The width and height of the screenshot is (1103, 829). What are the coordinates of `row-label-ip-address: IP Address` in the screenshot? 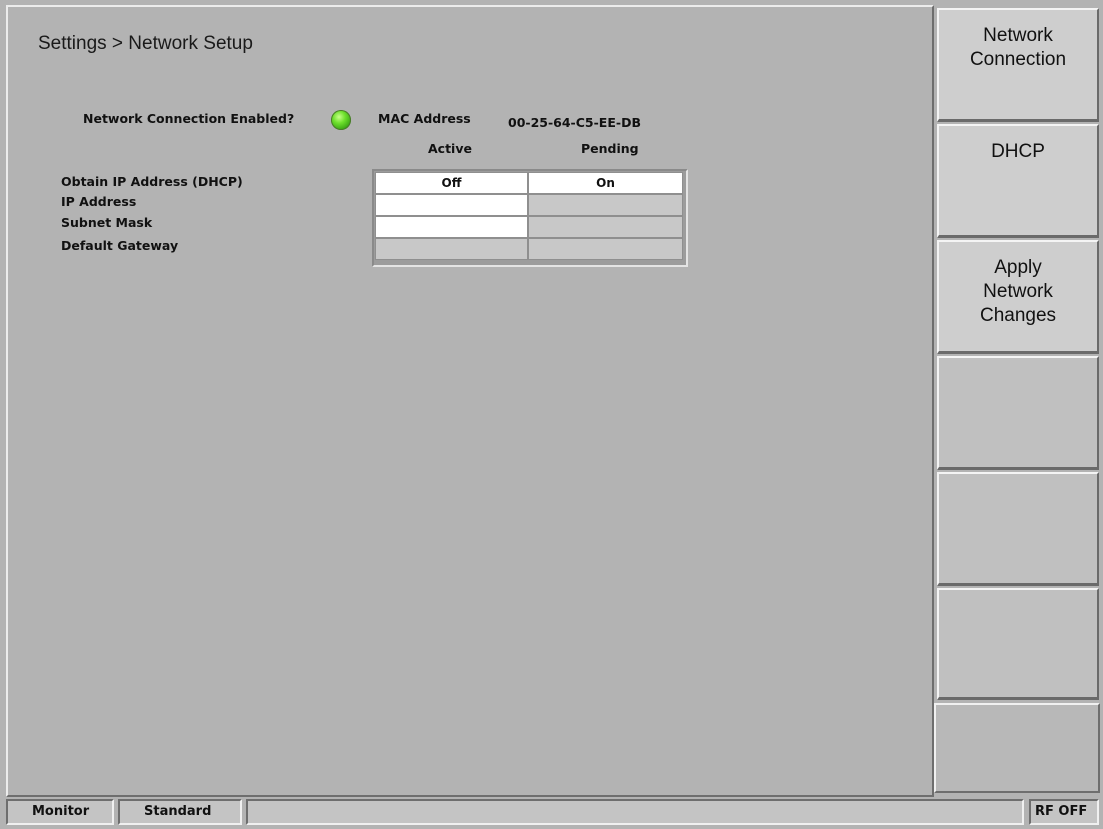 It's located at (99, 201).